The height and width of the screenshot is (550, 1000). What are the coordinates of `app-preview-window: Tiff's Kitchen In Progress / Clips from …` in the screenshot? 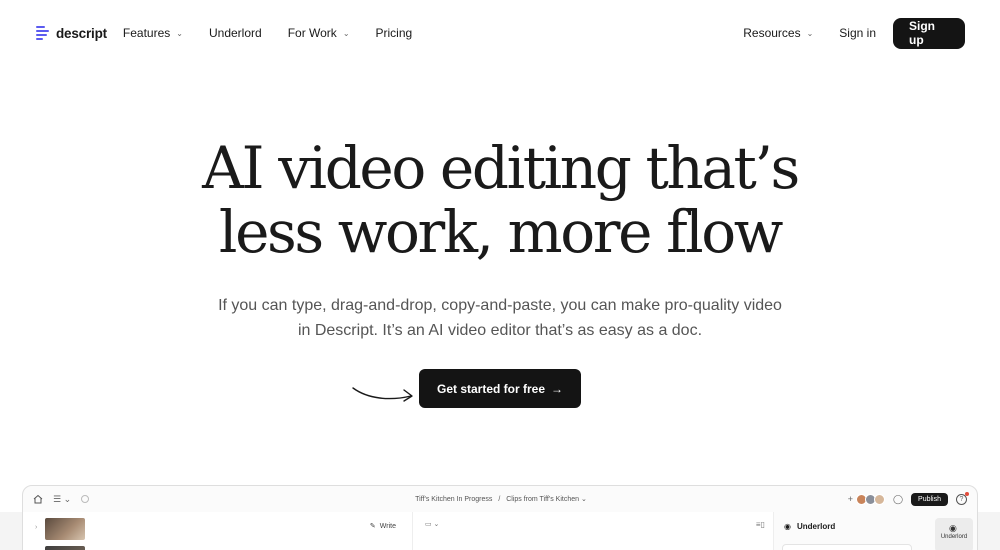 It's located at (500, 517).